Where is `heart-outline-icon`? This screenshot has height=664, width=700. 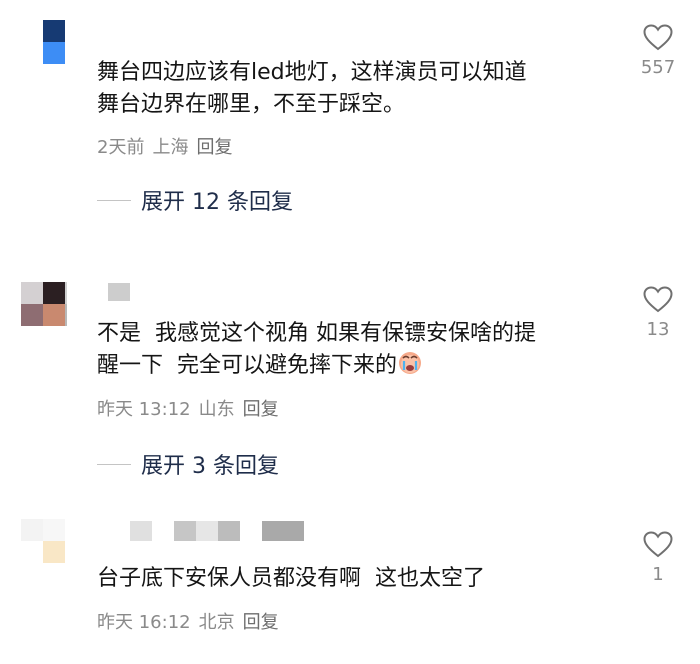 heart-outline-icon is located at coordinates (658, 544).